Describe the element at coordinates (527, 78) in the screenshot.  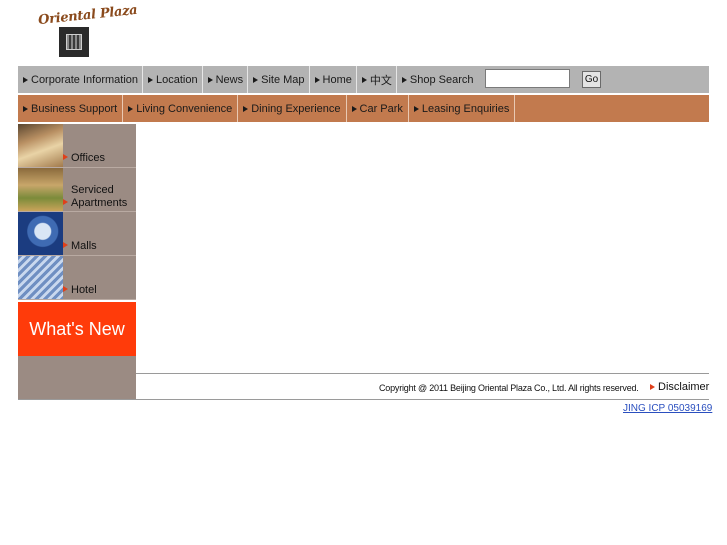
I see `shop-search-input` at that location.